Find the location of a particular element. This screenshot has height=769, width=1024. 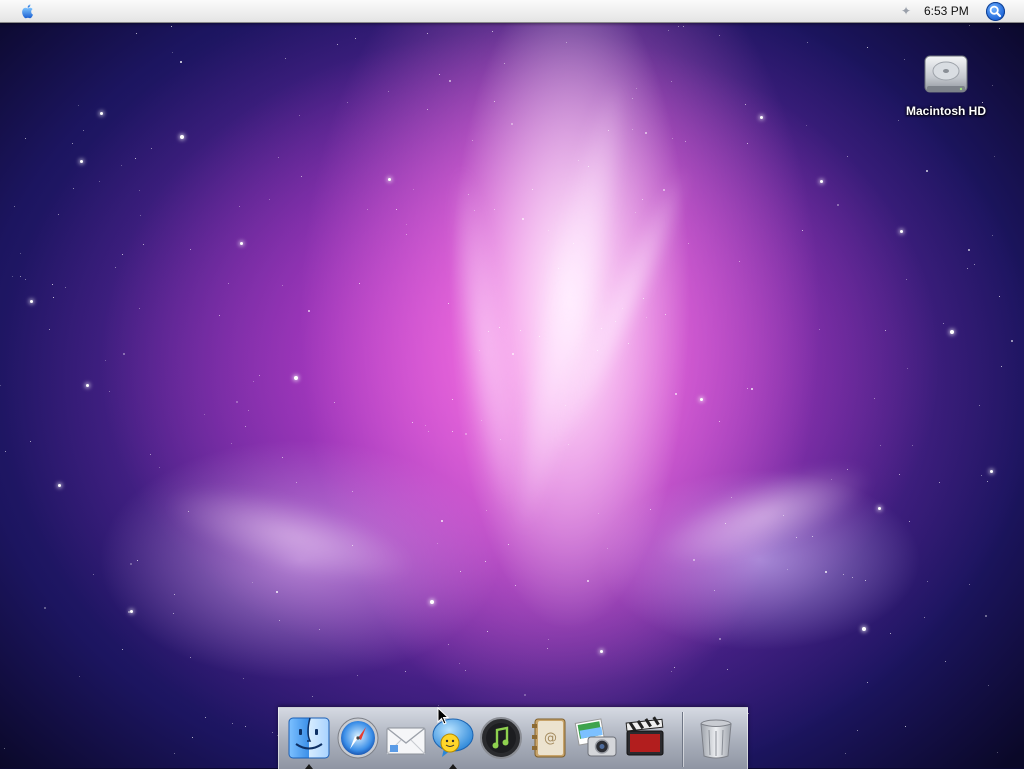

menu-clock: 6:53 PM is located at coordinates (946, 11).